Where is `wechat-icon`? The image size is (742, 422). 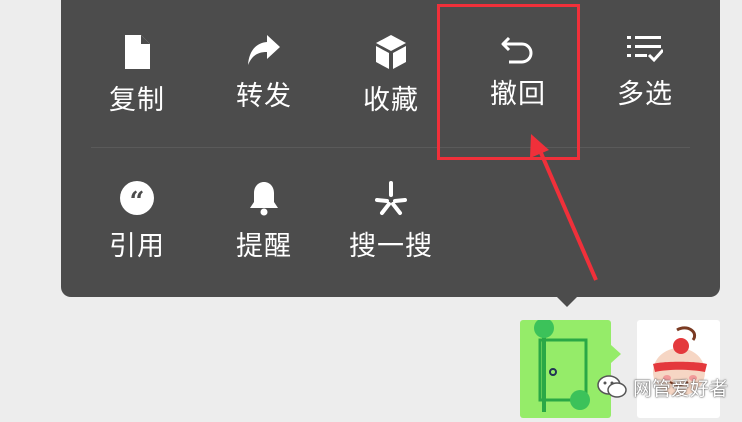
wechat-icon is located at coordinates (612, 386).